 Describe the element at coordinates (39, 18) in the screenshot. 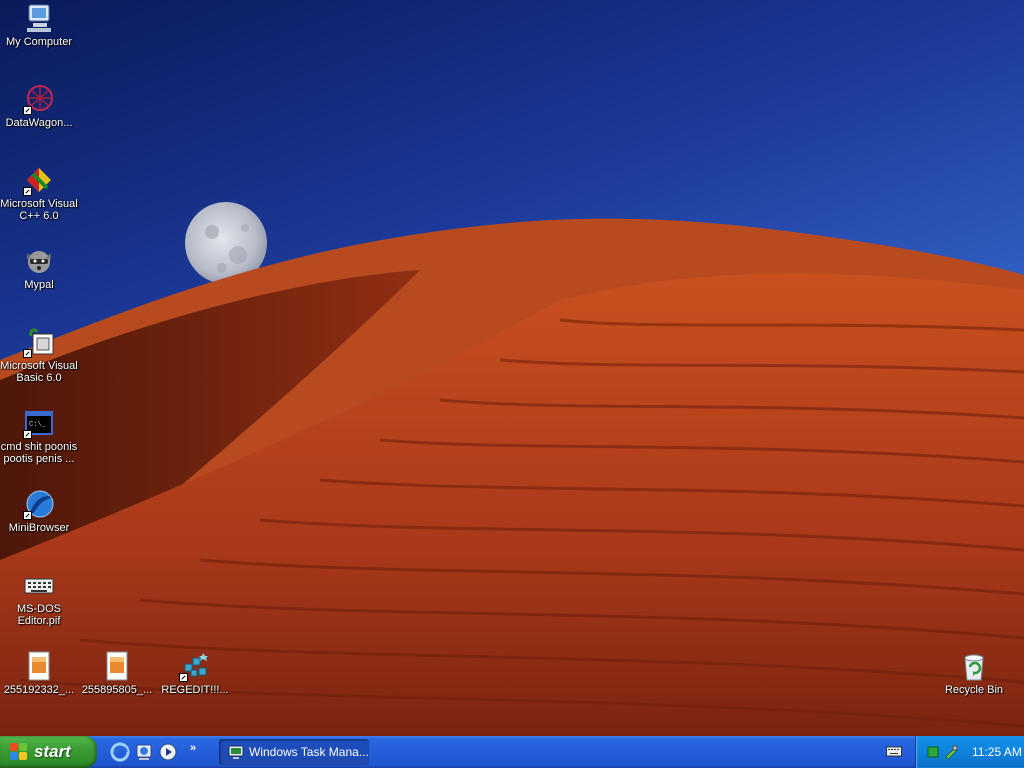

I see `my-computer-icon` at that location.